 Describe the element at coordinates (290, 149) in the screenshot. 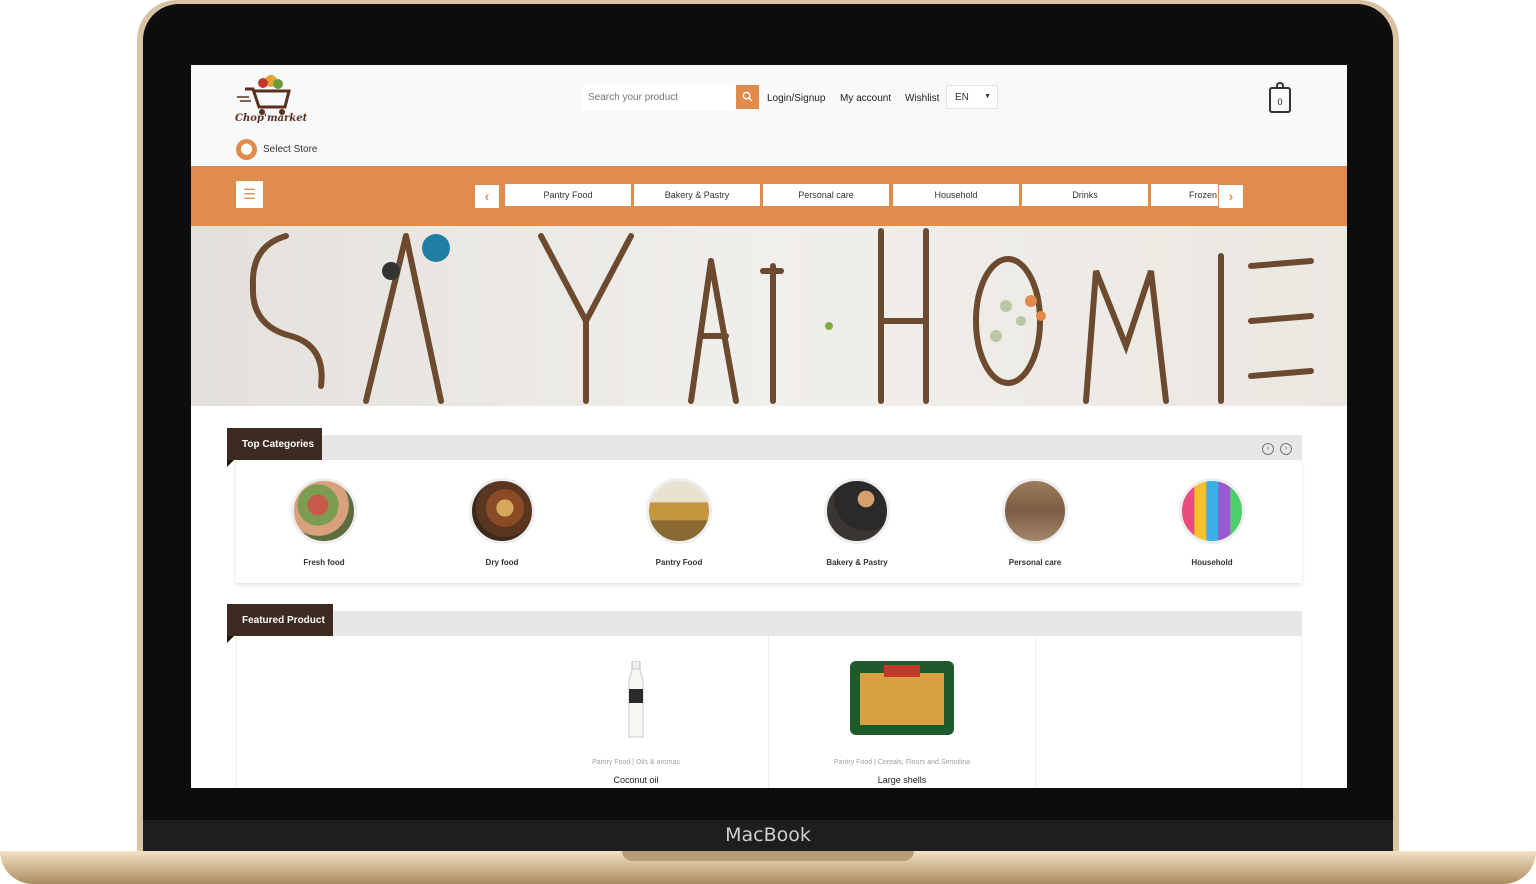

I see `select-store-link: Select Store` at that location.